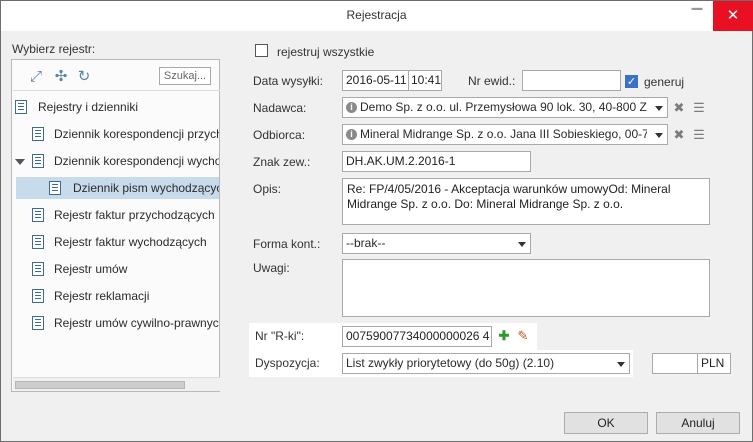 The image size is (753, 442). I want to click on nr-ewid-field, so click(571, 80).